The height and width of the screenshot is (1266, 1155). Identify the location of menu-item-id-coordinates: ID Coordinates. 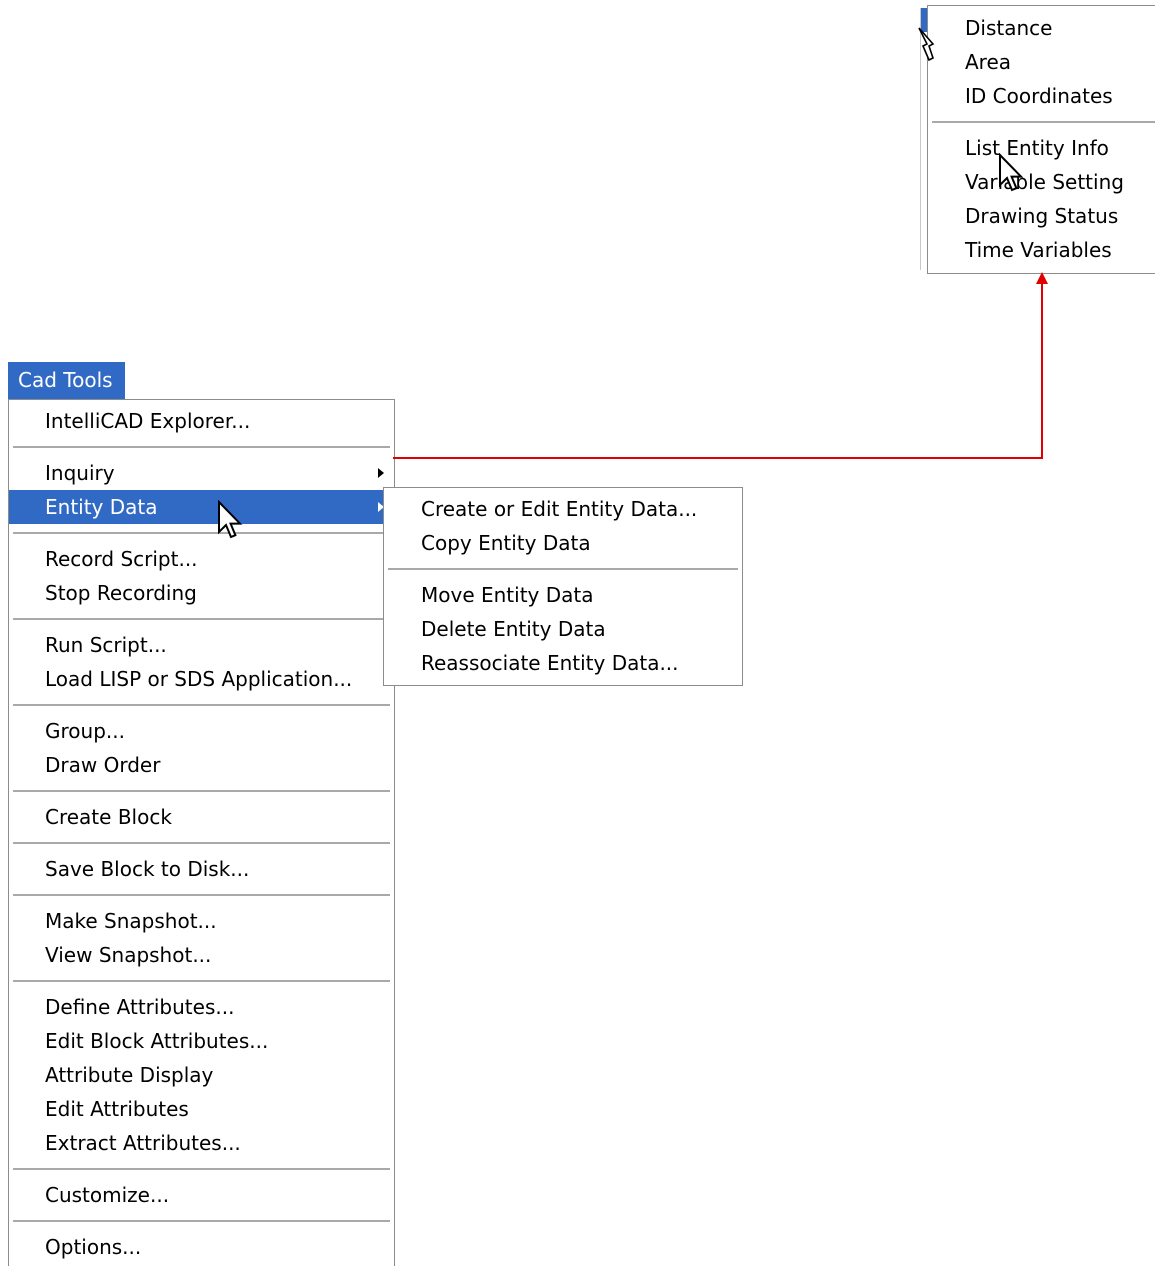
(1041, 96).